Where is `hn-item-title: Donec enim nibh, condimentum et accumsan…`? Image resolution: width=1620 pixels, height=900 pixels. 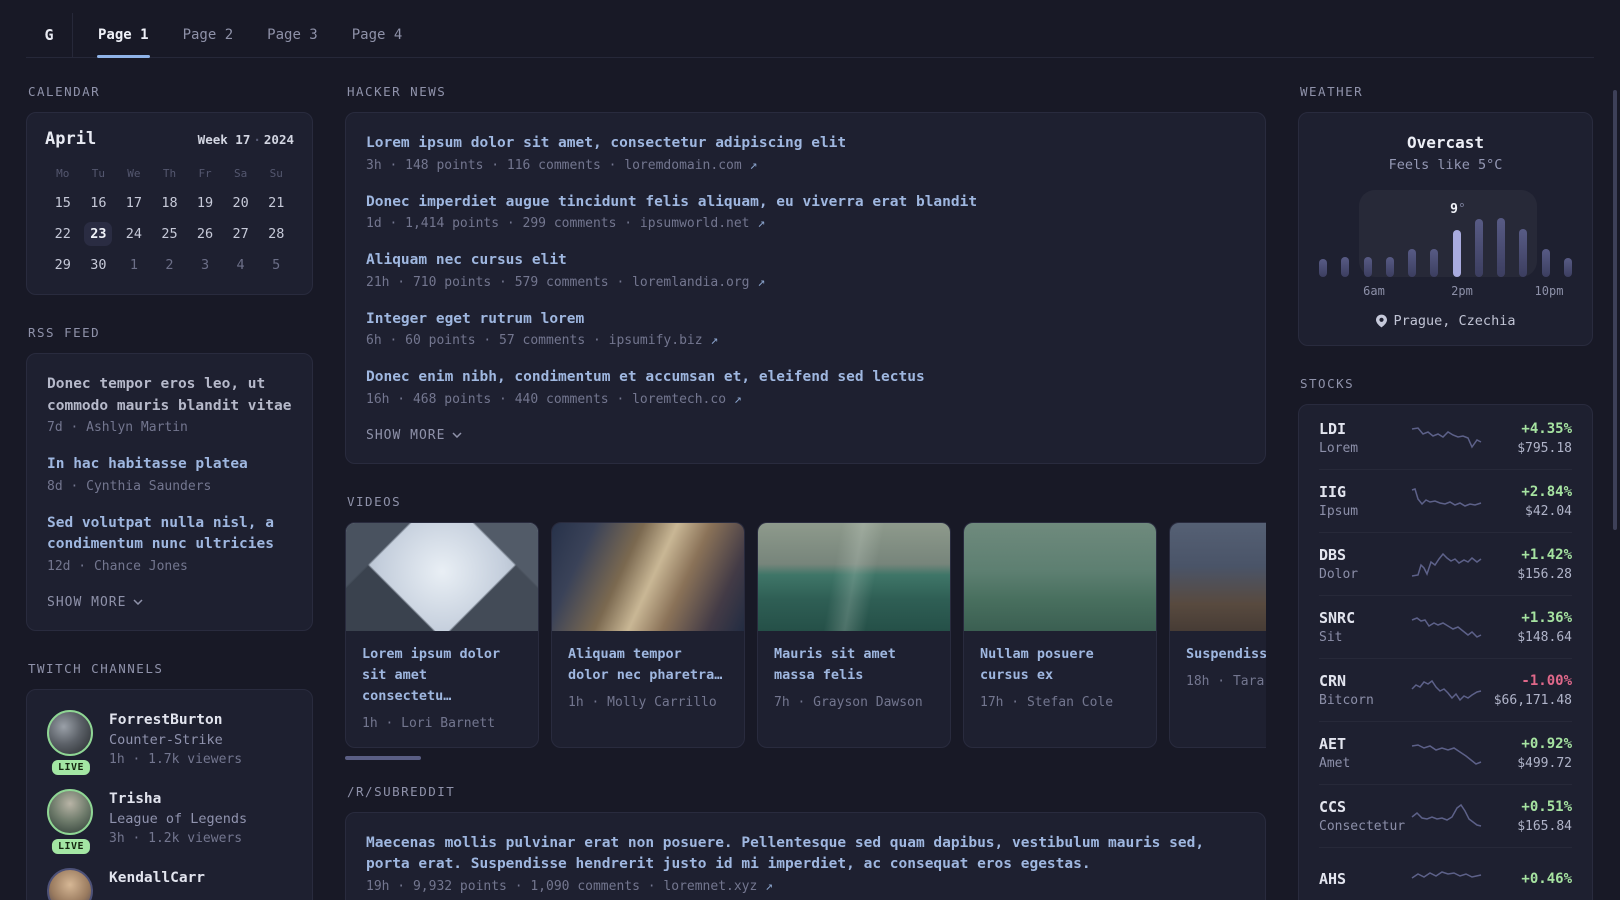 hn-item-title: Donec enim nibh, condimentum et accumsan… is located at coordinates (805, 378).